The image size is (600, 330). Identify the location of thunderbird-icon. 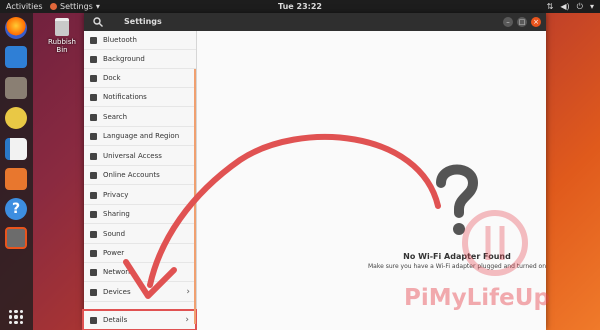
(16, 57).